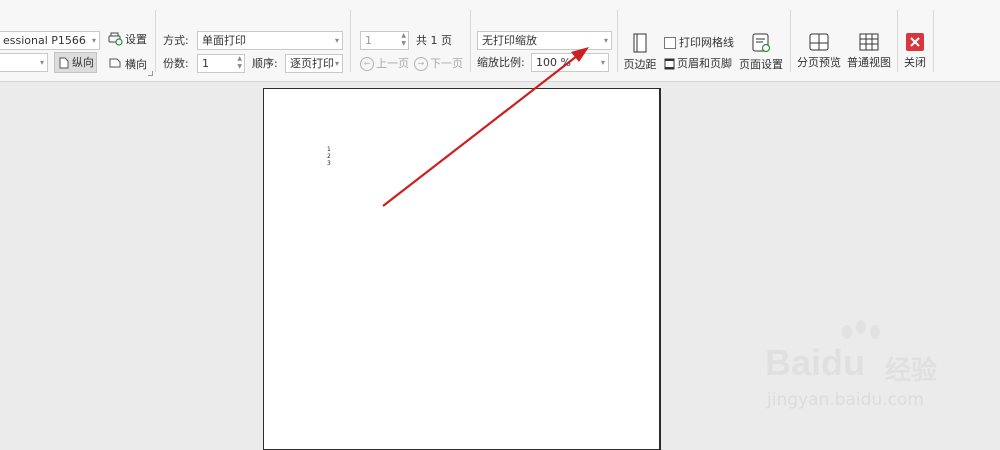 The height and width of the screenshot is (450, 1000). What do you see at coordinates (815, 362) in the screenshot?
I see `watermark-brand: Baidu` at bounding box center [815, 362].